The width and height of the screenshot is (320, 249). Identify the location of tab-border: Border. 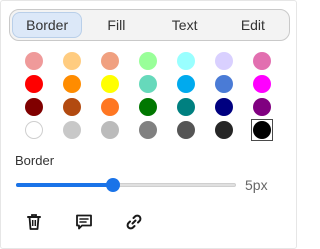
(47, 25).